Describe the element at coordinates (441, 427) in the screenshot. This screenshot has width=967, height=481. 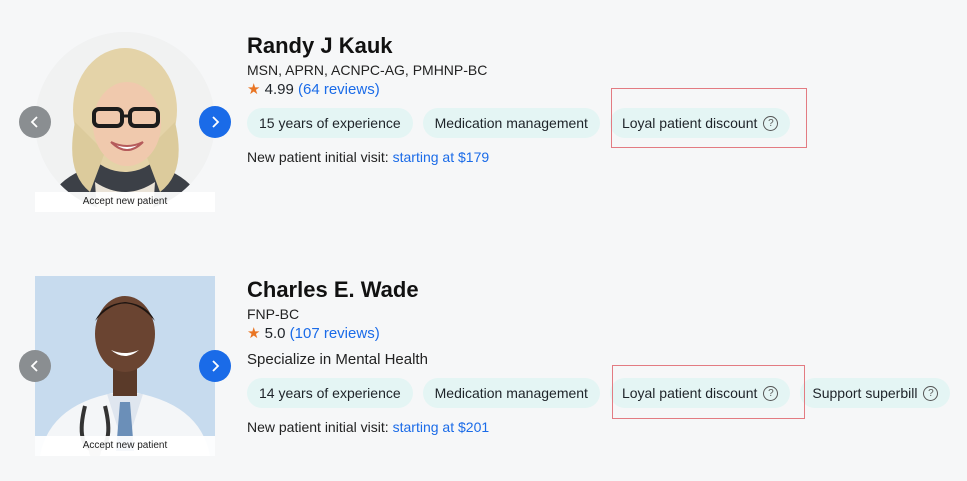
I see `visit-price-link: starting at $201` at that location.